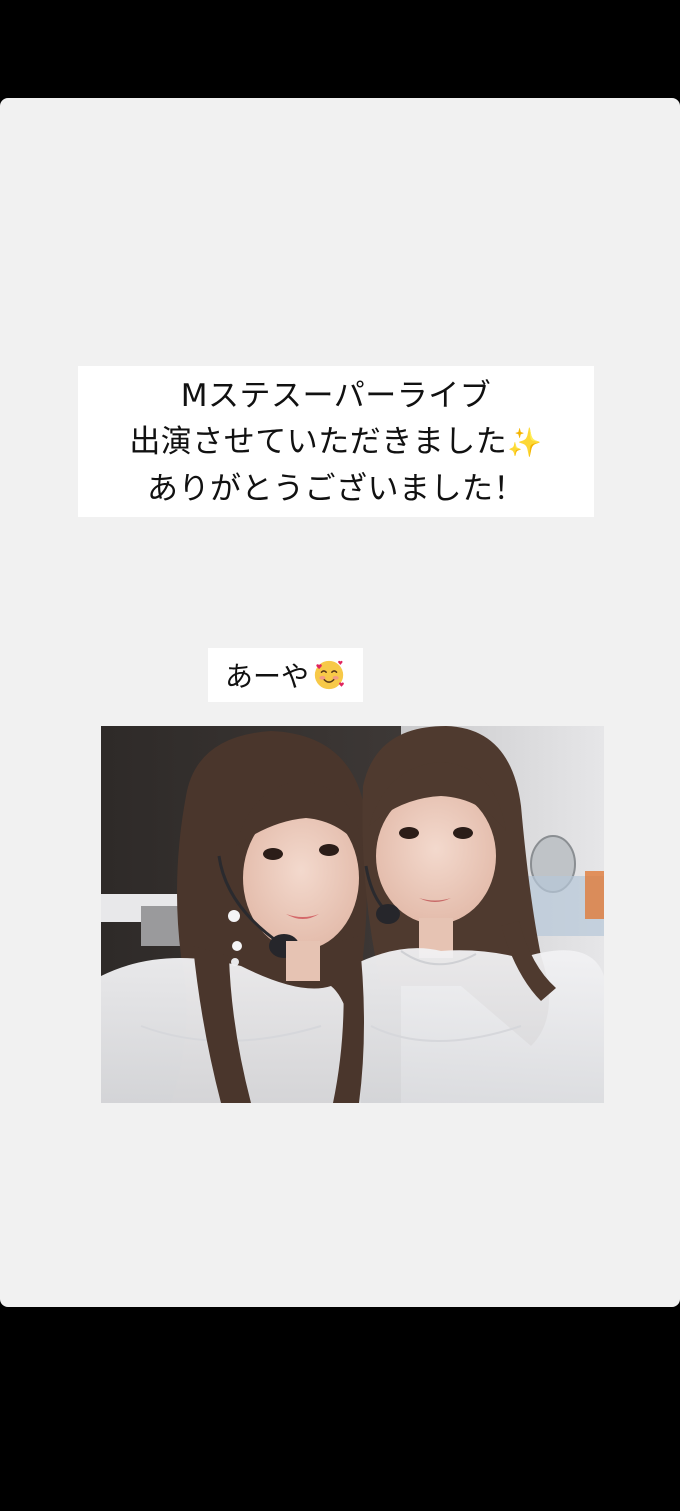 The image size is (680, 1511). Describe the element at coordinates (336, 489) in the screenshot. I see `caption-line-3: ありがとうございました！` at that location.